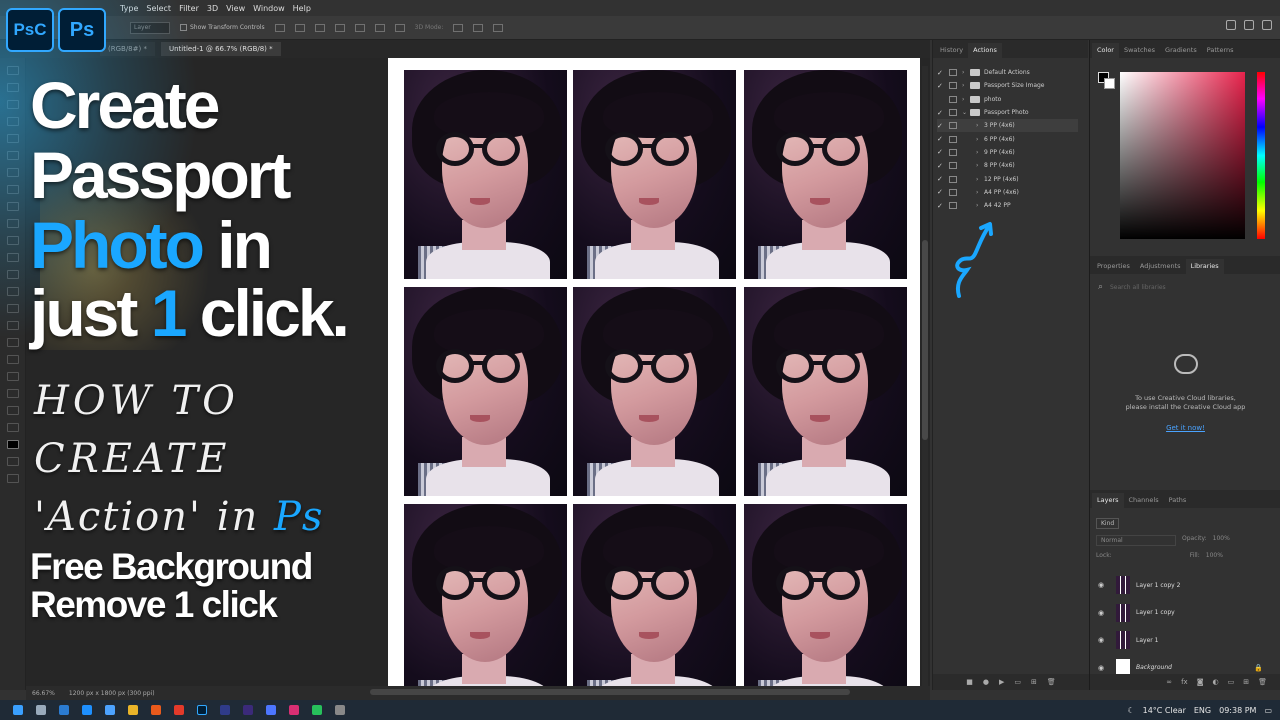  I want to click on menu-window: Window, so click(269, 8).